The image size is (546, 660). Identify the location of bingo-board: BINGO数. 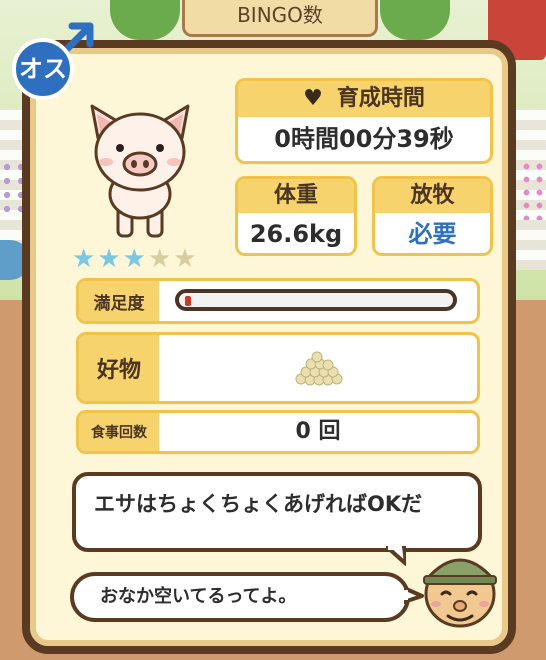
(280, 18).